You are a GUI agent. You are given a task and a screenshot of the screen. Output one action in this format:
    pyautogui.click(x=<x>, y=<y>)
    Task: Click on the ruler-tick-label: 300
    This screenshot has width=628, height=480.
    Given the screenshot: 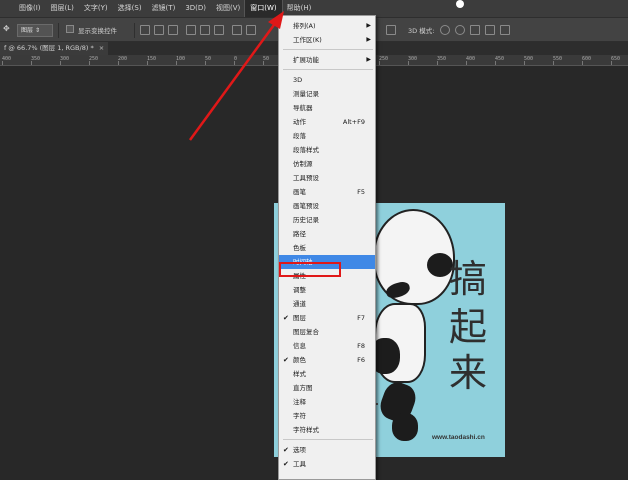 What is the action you would take?
    pyautogui.click(x=65, y=59)
    